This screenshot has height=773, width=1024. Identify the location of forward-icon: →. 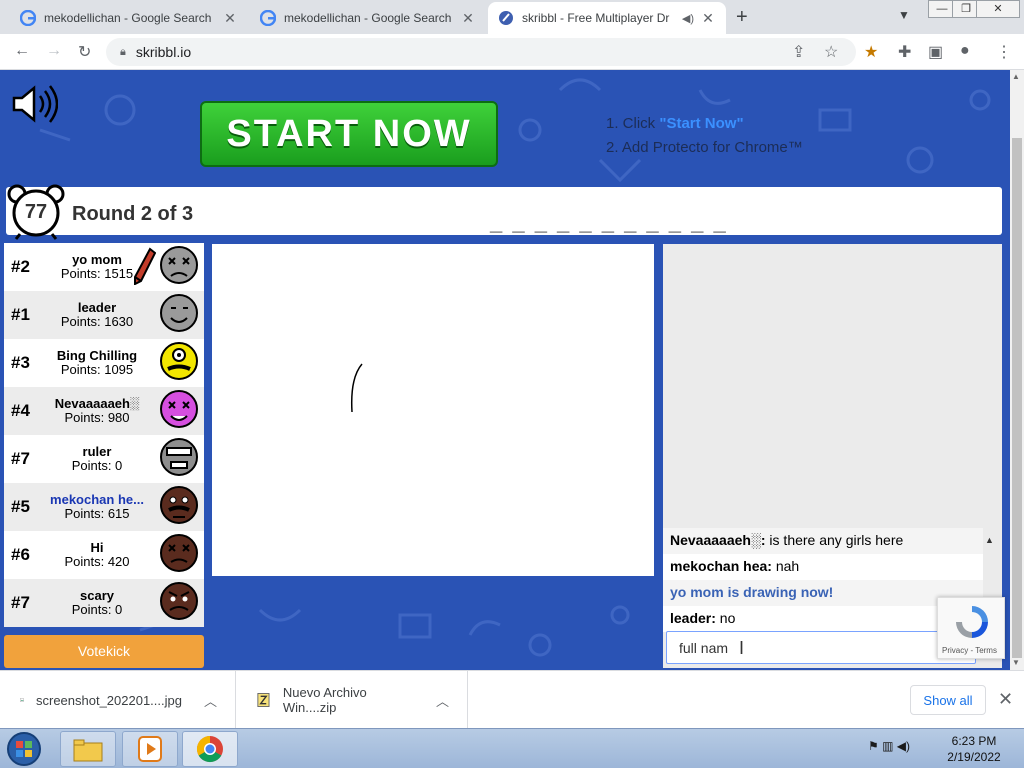
(54, 51).